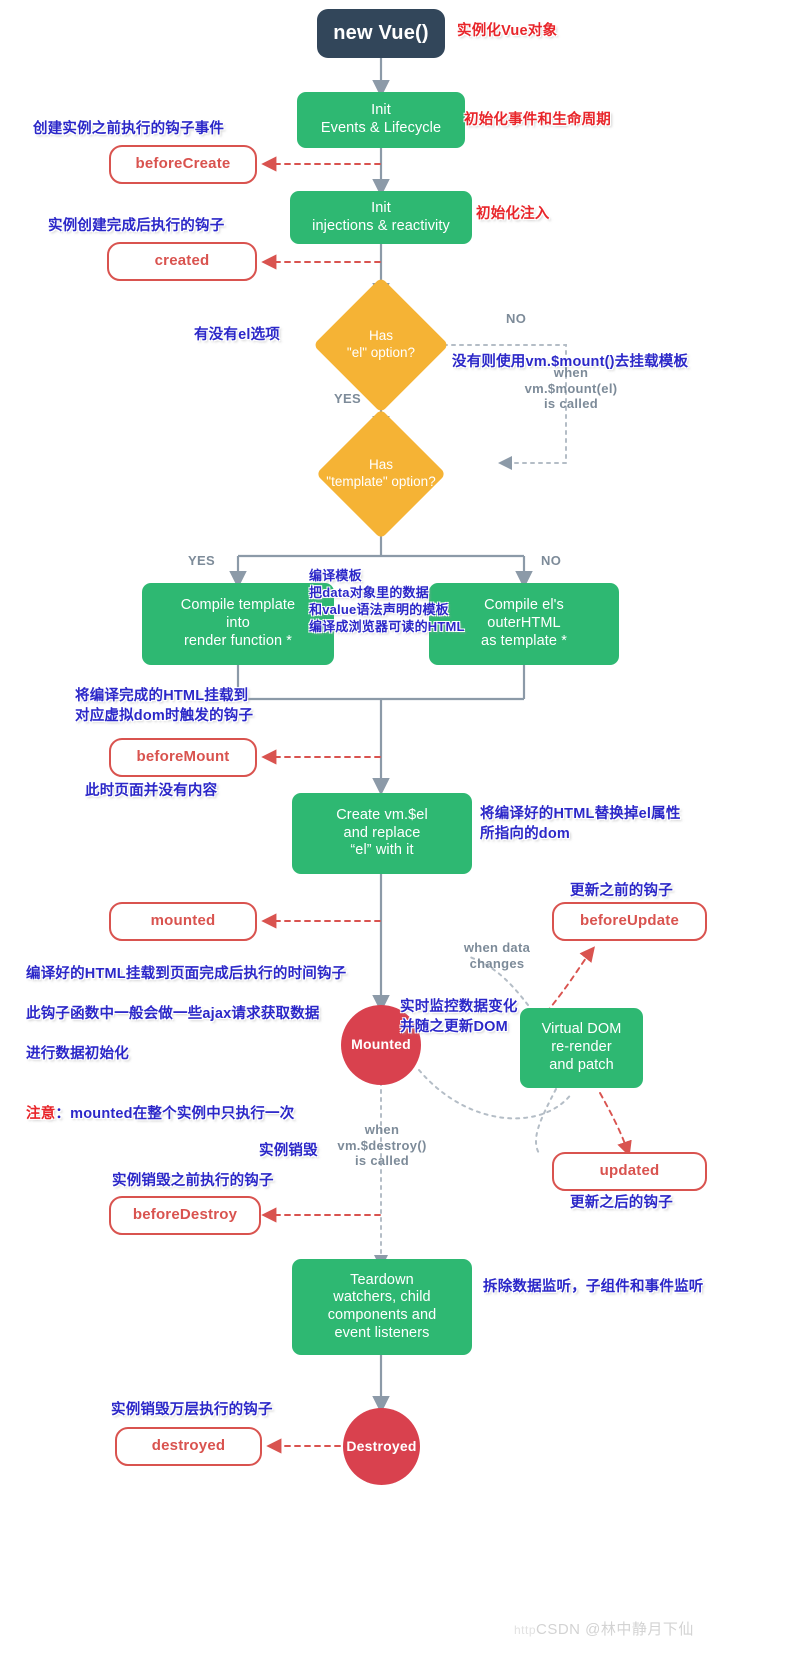  What do you see at coordinates (516, 318) in the screenshot?
I see `edge-caption-el-no: NO` at bounding box center [516, 318].